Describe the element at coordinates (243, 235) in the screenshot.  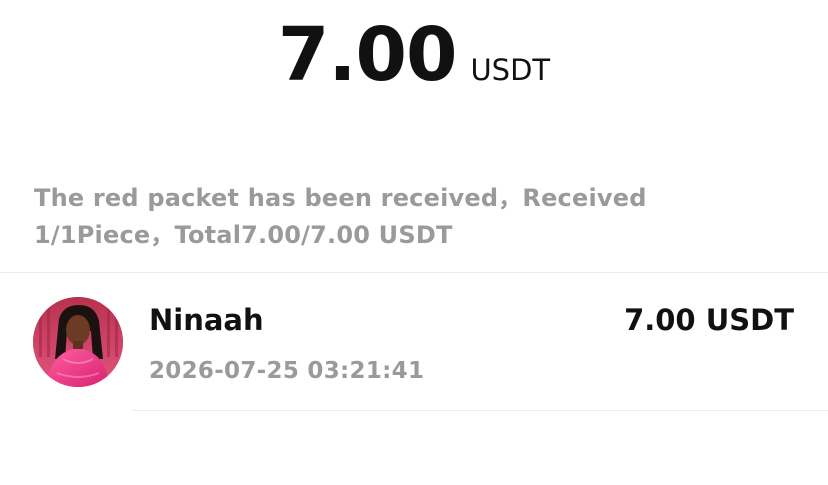
I see `summary-line-2: 1/1Piece，Total7.00/7.00 USDT` at that location.